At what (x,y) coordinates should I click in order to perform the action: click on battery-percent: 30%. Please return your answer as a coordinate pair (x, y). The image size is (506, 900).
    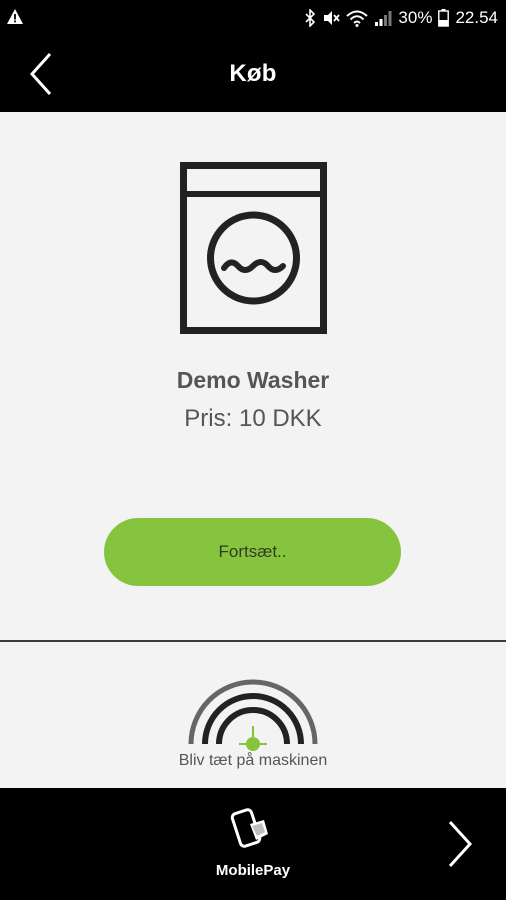
    Looking at the image, I should click on (415, 17).